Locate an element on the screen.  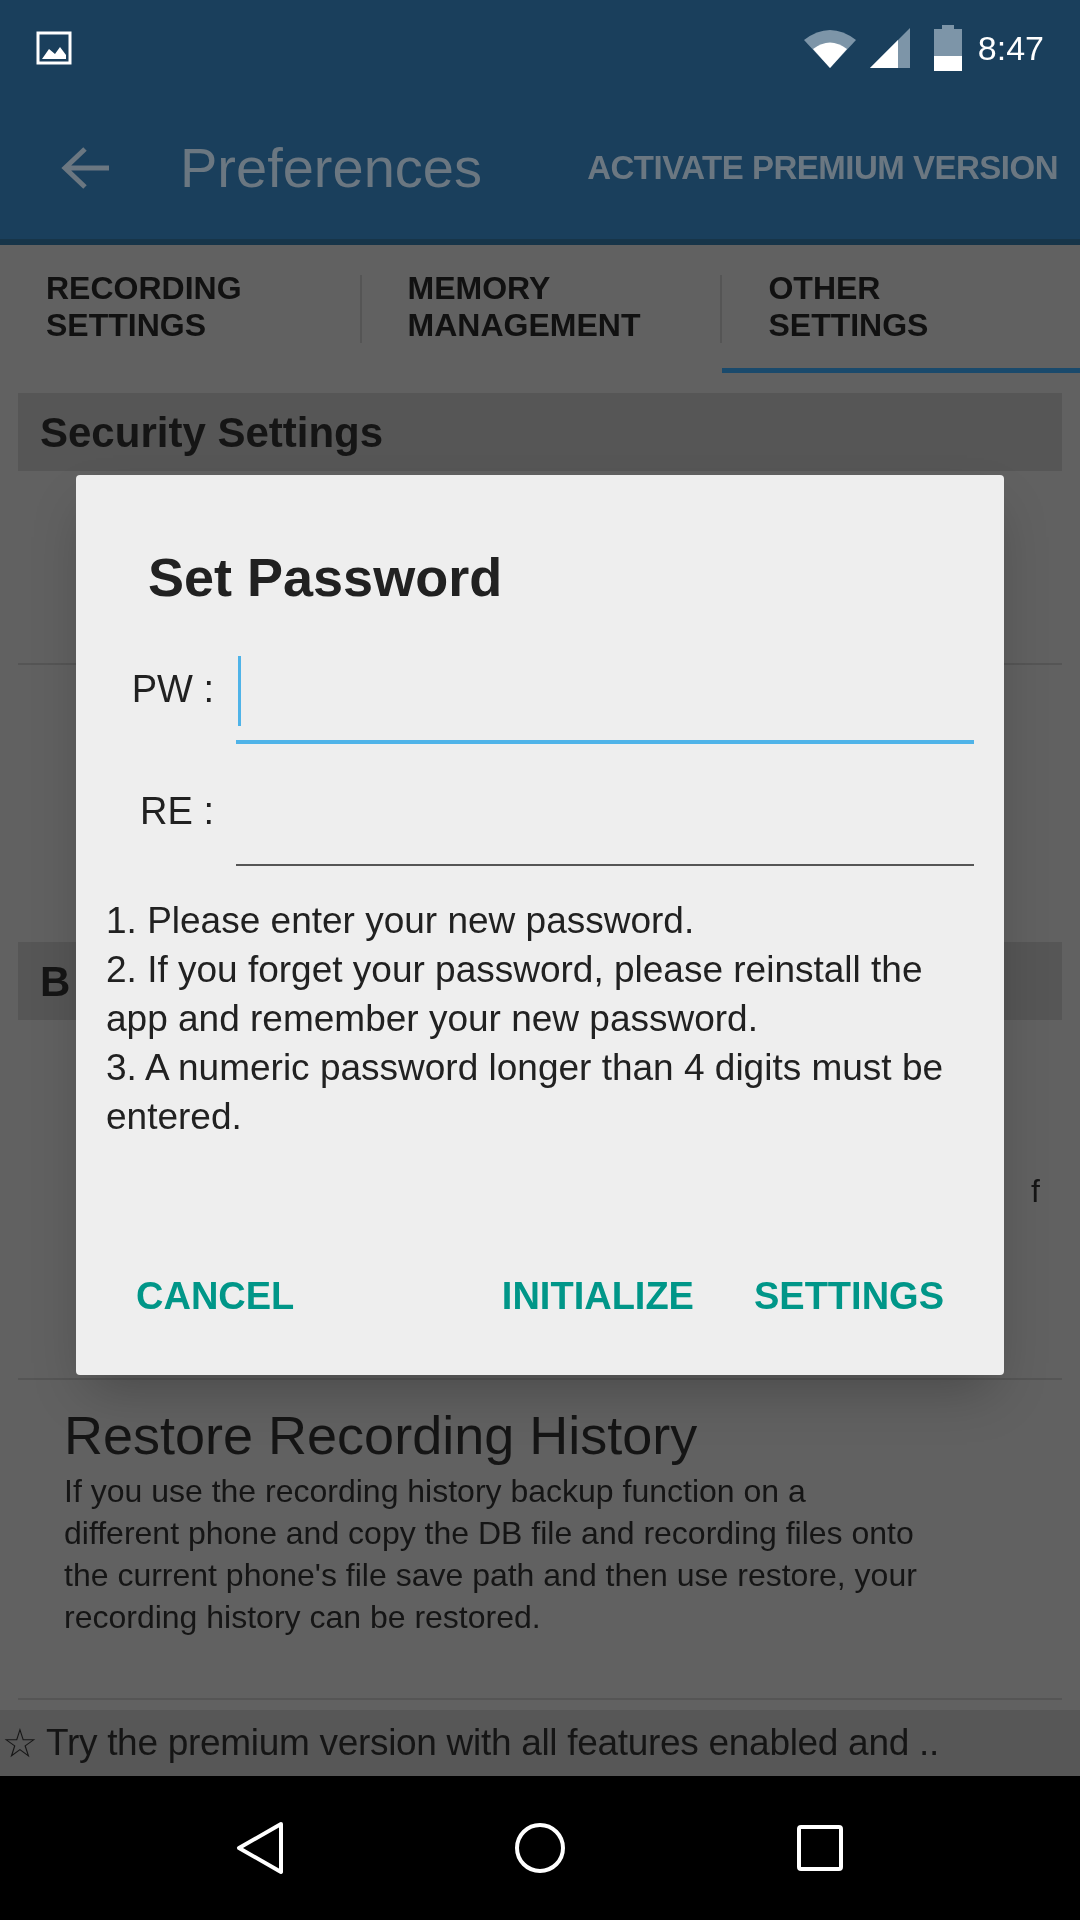
preference-summary: f is located at coordinates (1035, 1191).